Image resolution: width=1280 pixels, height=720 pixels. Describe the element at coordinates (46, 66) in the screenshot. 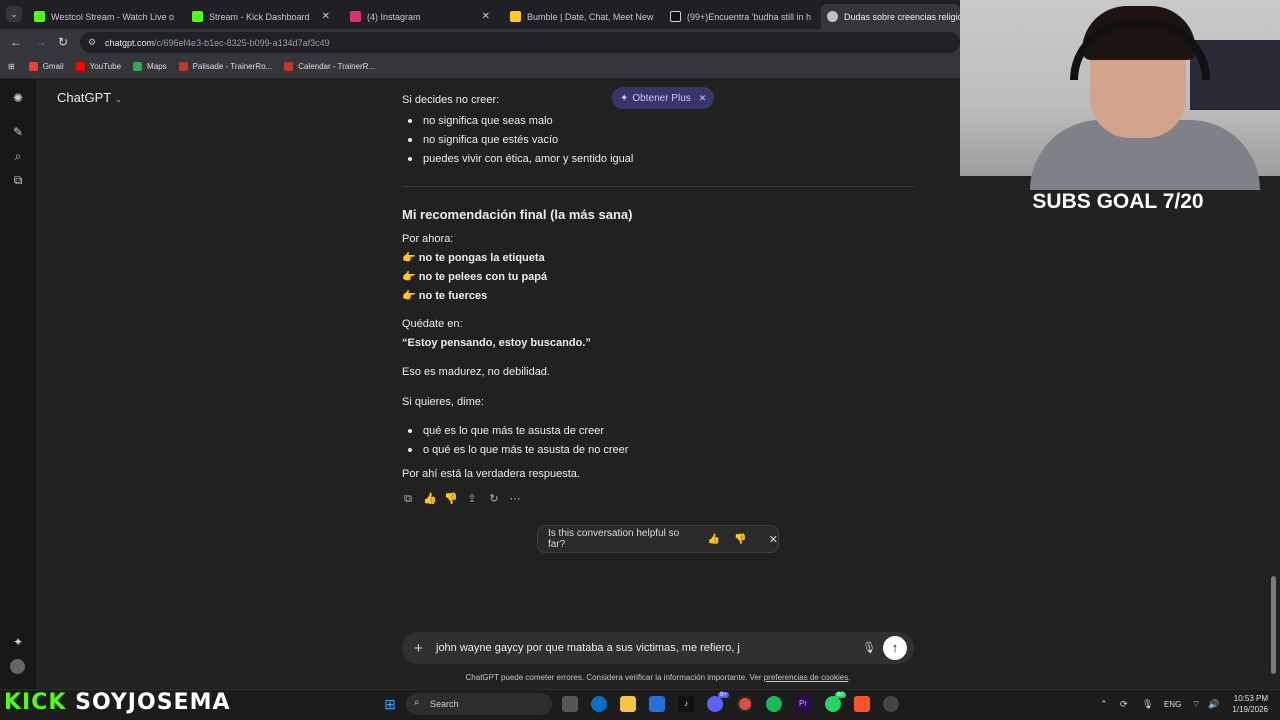

I see `bookmark-gmail: Gmail` at that location.